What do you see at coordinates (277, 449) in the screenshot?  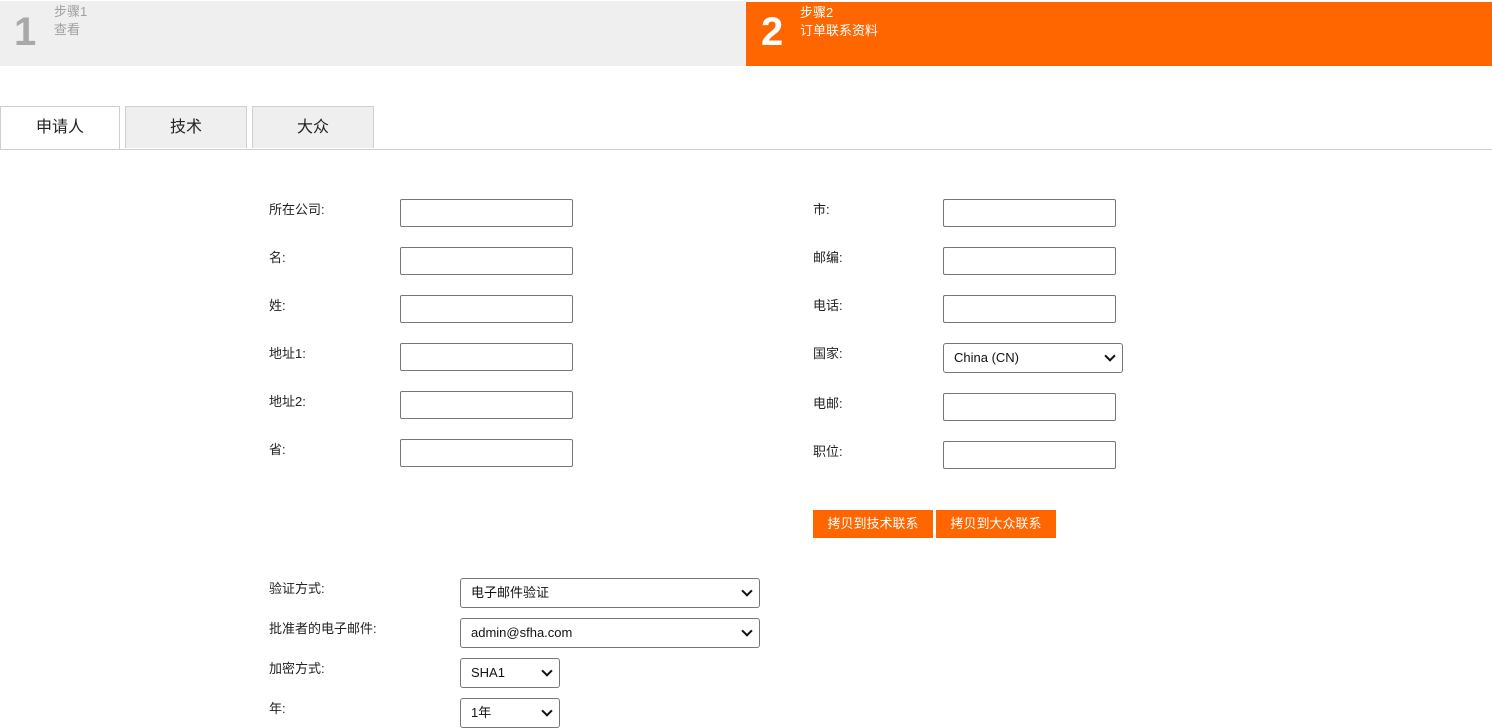 I see `province-label: 省:` at bounding box center [277, 449].